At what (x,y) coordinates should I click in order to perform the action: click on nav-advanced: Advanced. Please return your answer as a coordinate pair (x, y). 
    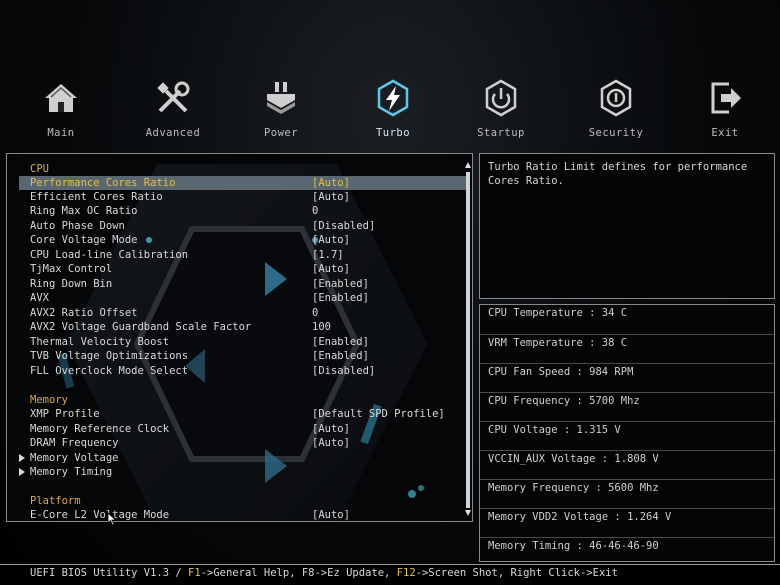
    Looking at the image, I should click on (173, 108).